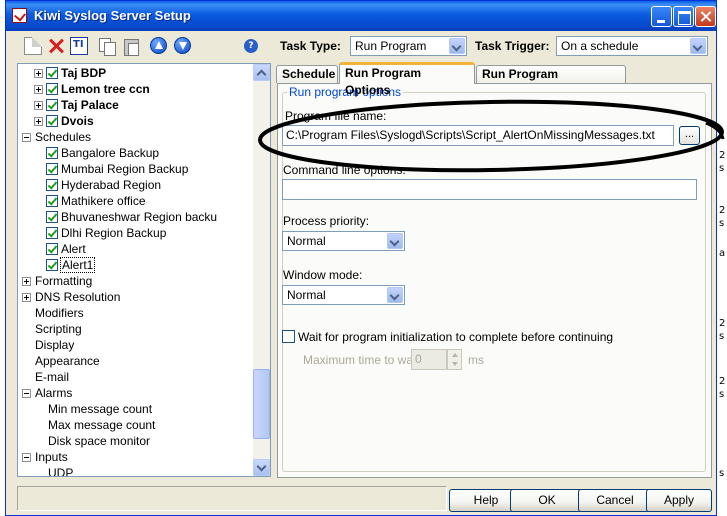 The height and width of the screenshot is (516, 727). Describe the element at coordinates (251, 46) in the screenshot. I see `help-icon: ?` at that location.